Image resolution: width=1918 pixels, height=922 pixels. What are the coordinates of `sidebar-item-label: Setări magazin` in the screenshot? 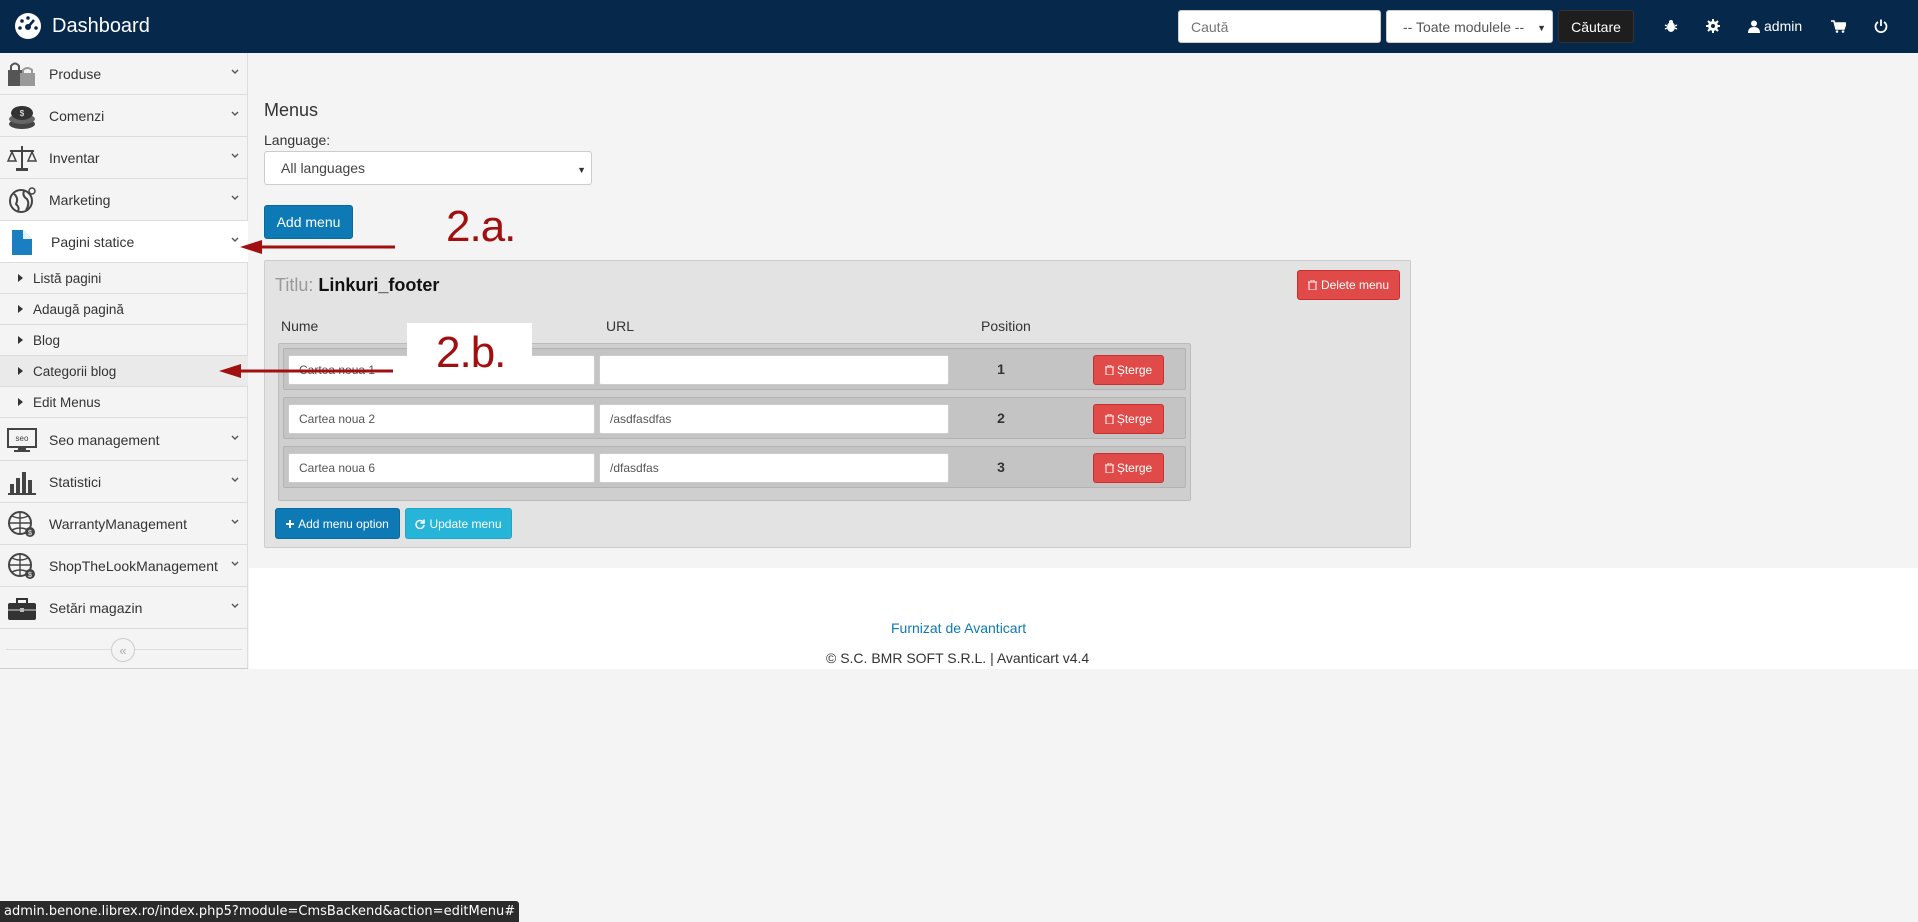 It's located at (96, 607).